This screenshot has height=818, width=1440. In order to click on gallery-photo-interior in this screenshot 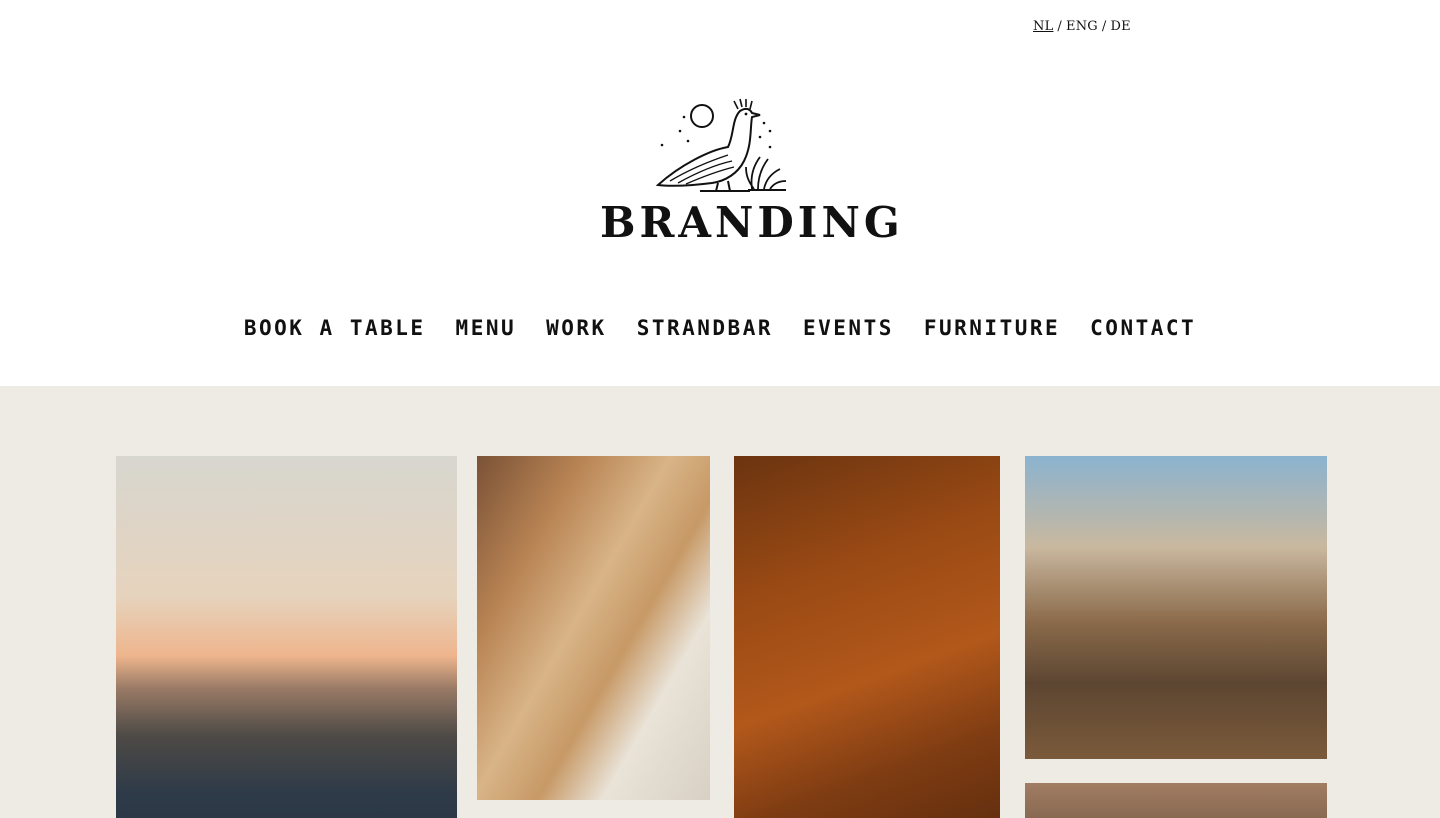, I will do `click(1176, 800)`.